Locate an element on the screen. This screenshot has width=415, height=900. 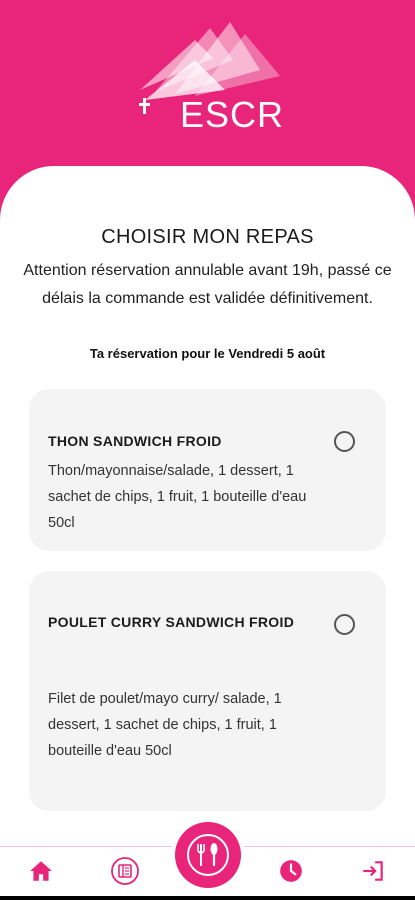
cutlery-icon is located at coordinates (208, 855).